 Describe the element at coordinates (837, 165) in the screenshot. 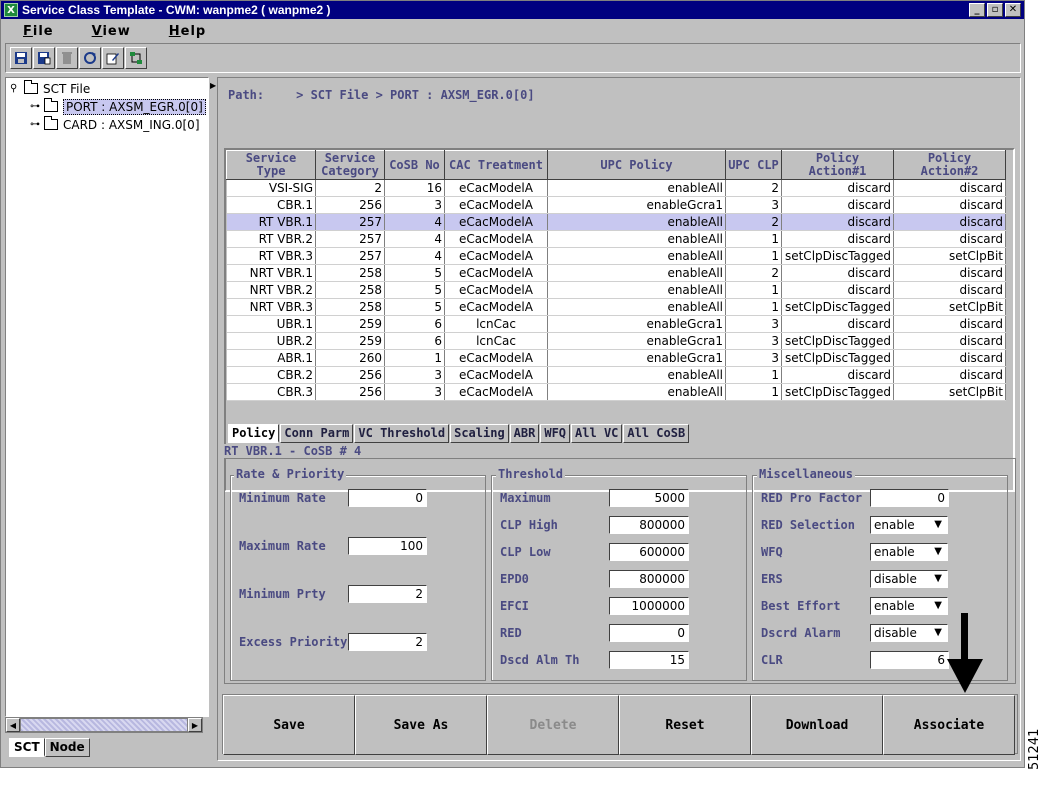

I see `column-header: Policy Action#1` at that location.